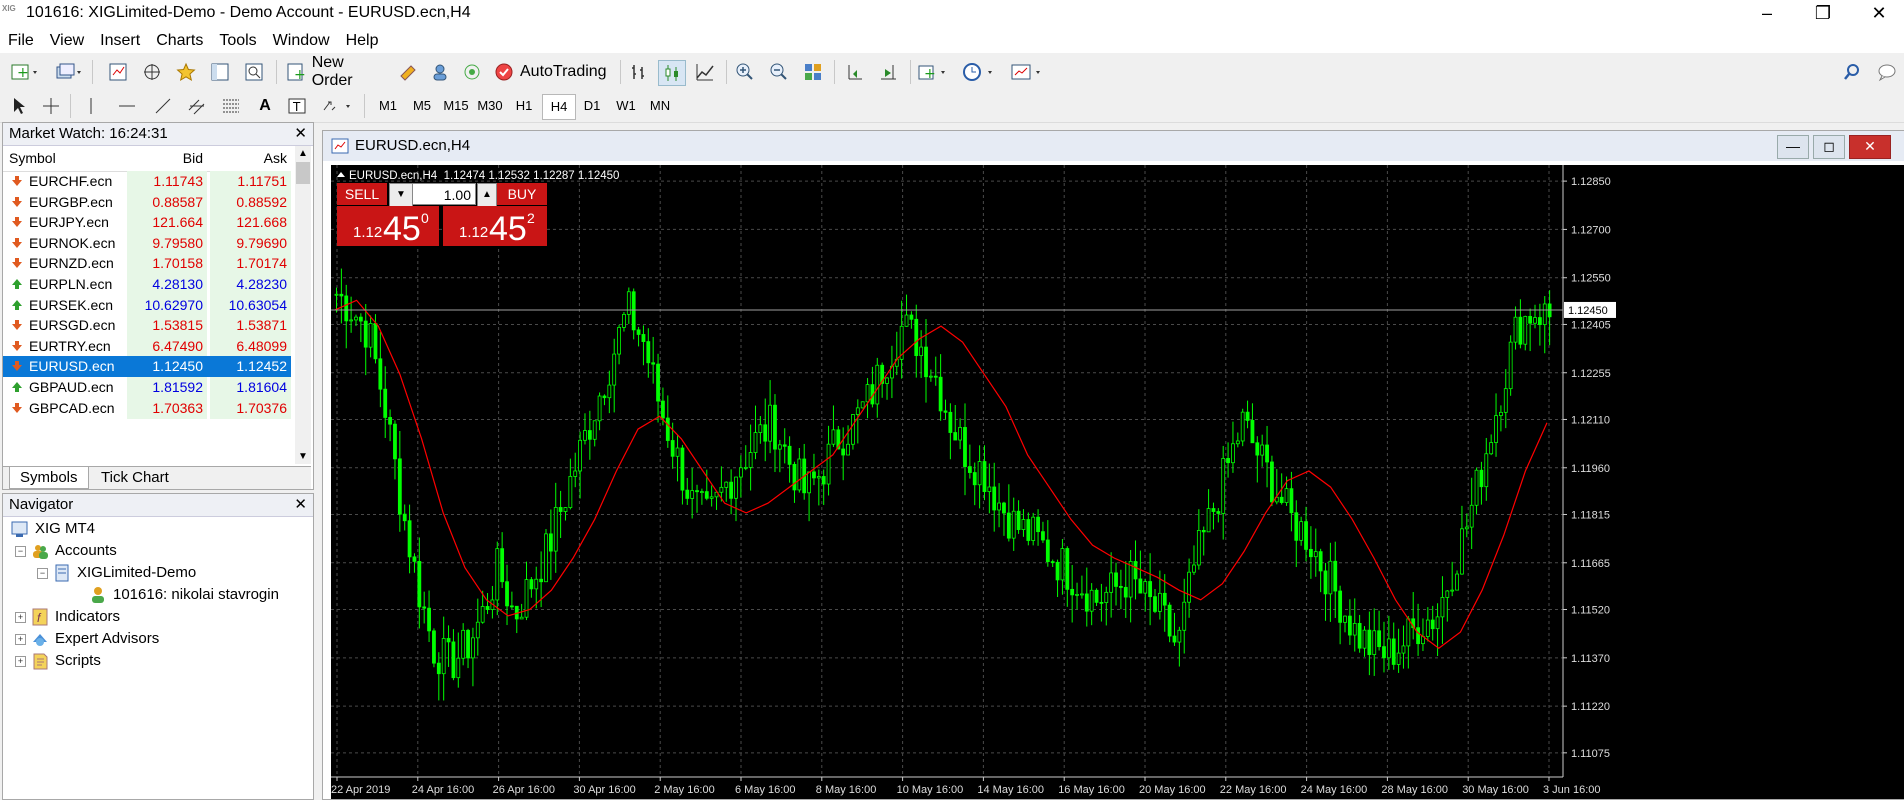 This screenshot has height=800, width=1904. Describe the element at coordinates (303, 173) in the screenshot. I see `scrollbar-thumb` at that location.